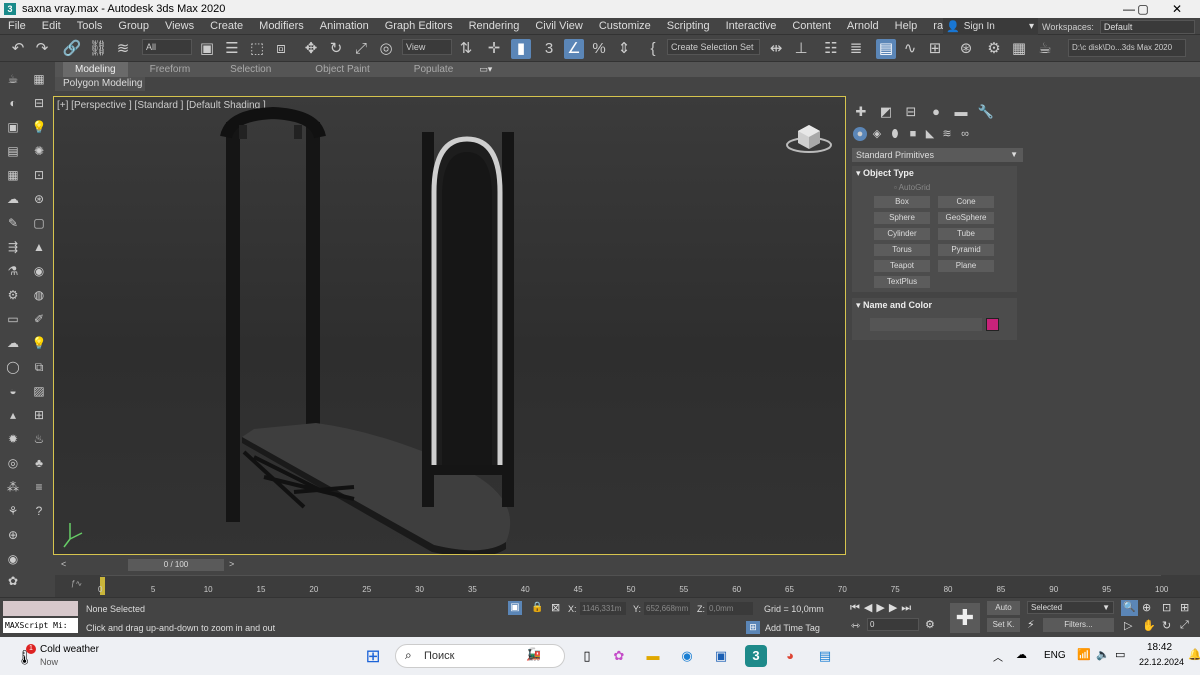 This screenshot has width=1200, height=675. Describe the element at coordinates (226, 26) in the screenshot. I see `menu-create: Create` at that location.